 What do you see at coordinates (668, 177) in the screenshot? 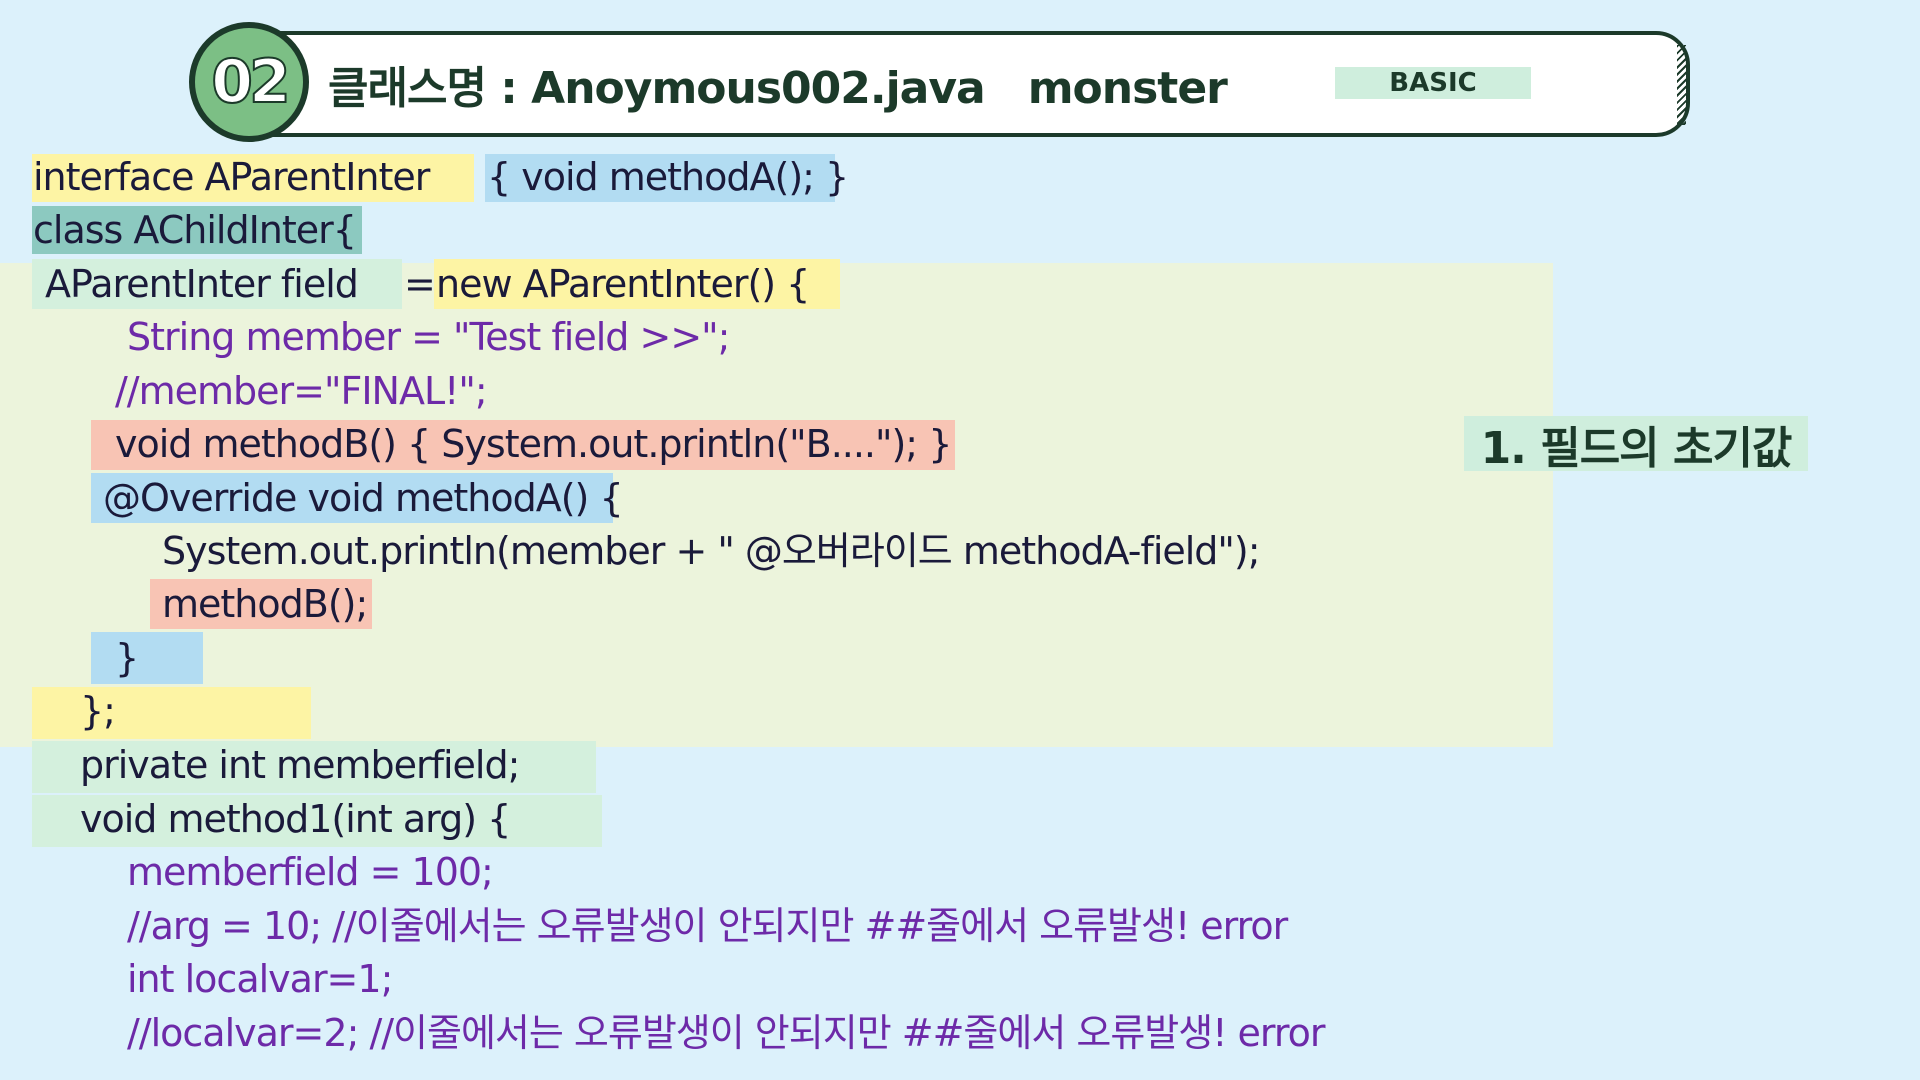
I see `code-line: { void methodA(); }` at bounding box center [668, 177].